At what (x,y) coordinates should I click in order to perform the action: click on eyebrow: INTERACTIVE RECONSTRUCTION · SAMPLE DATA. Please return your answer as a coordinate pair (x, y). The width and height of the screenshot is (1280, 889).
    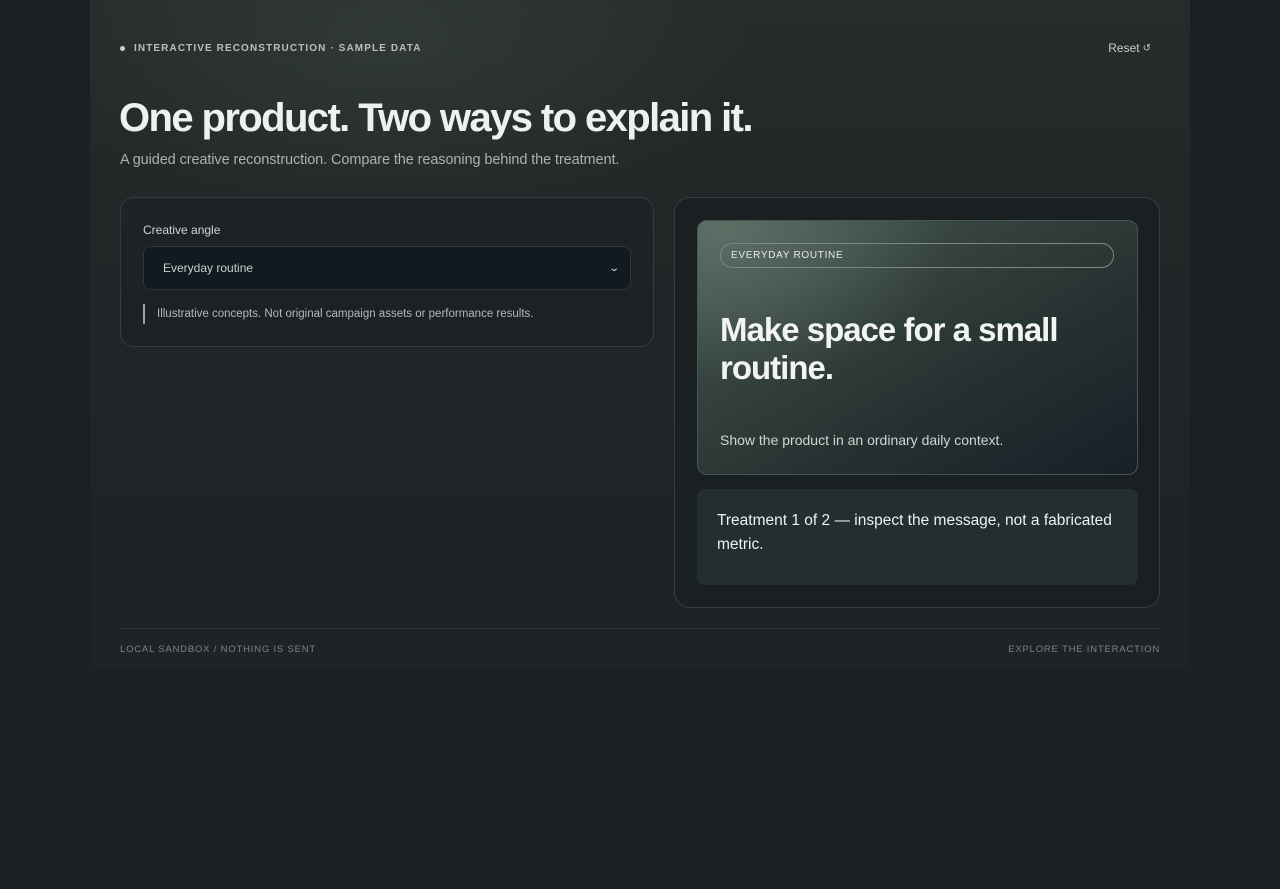
    Looking at the image, I should click on (271, 48).